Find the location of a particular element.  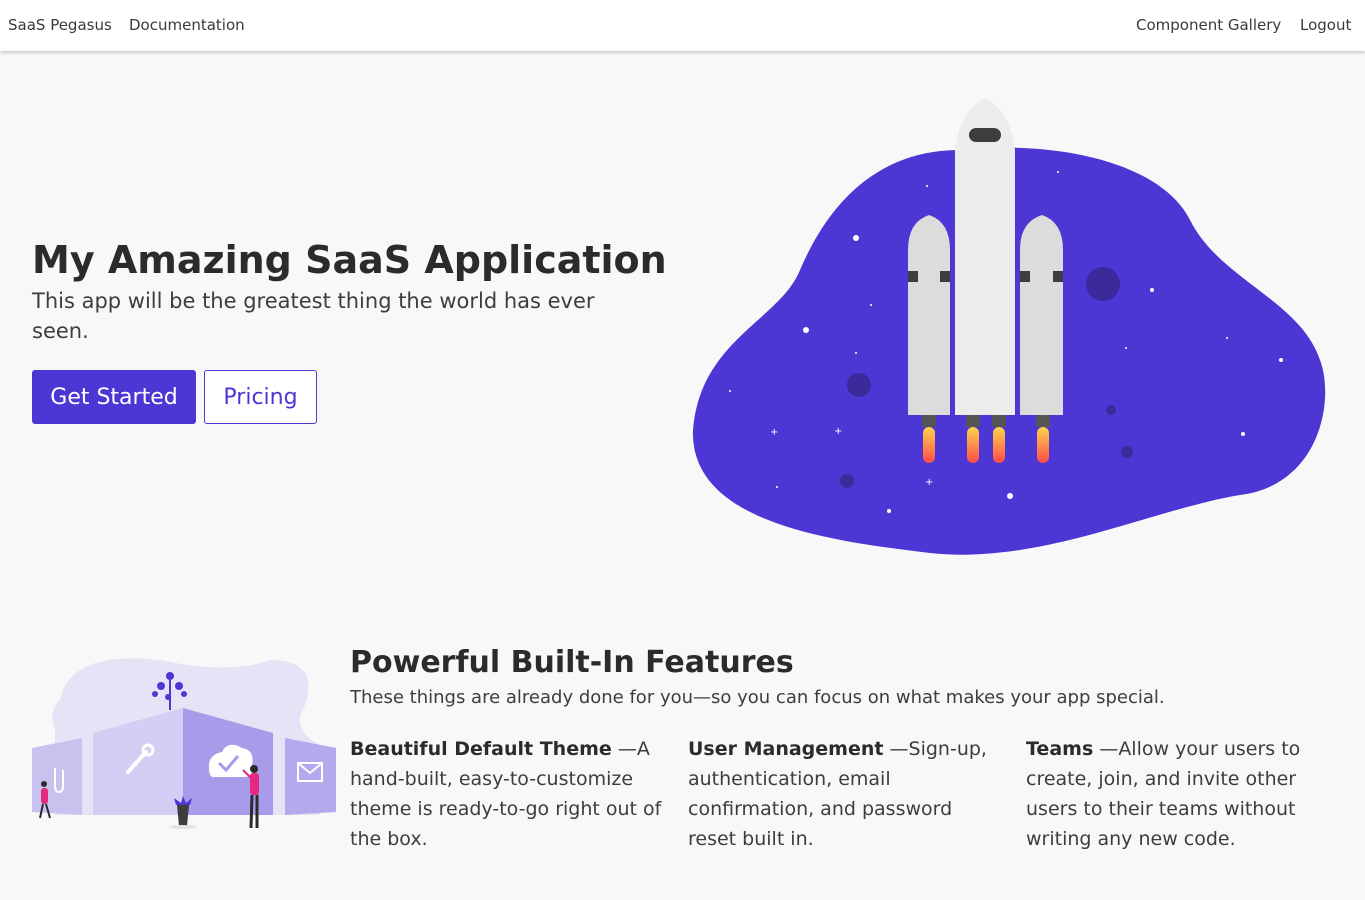

documentation-link: Documentation is located at coordinates (187, 25).